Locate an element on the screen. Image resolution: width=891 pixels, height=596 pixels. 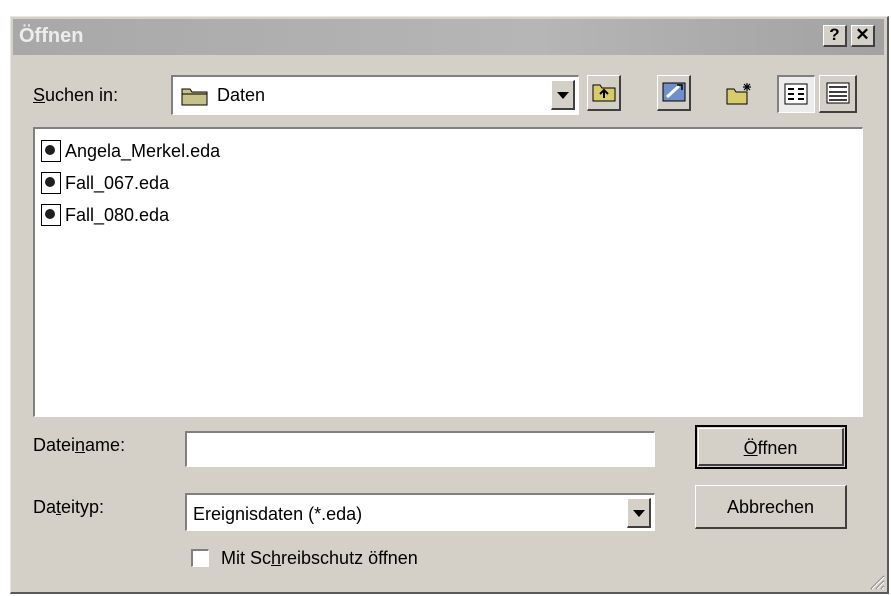
filename-label-post: ame: is located at coordinates (105, 445).